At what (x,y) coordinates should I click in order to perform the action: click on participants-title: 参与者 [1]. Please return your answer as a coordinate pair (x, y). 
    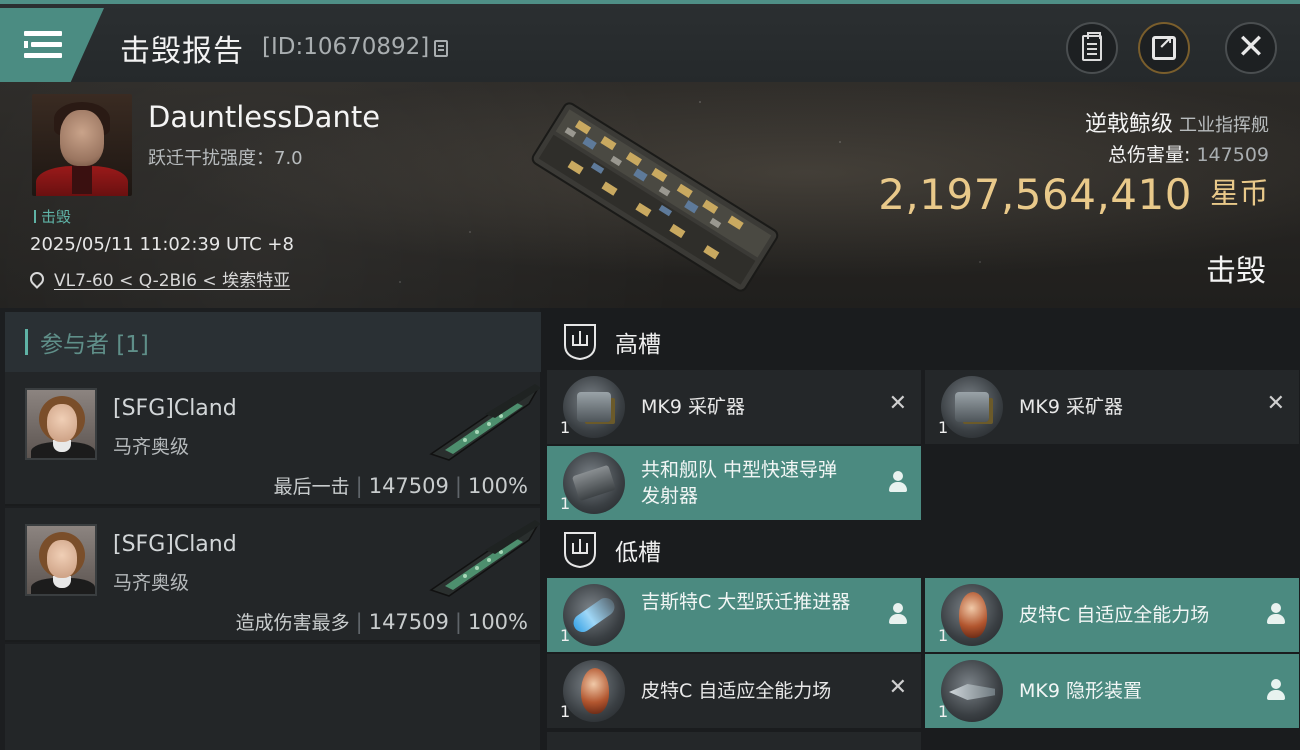
    Looking at the image, I should click on (94, 345).